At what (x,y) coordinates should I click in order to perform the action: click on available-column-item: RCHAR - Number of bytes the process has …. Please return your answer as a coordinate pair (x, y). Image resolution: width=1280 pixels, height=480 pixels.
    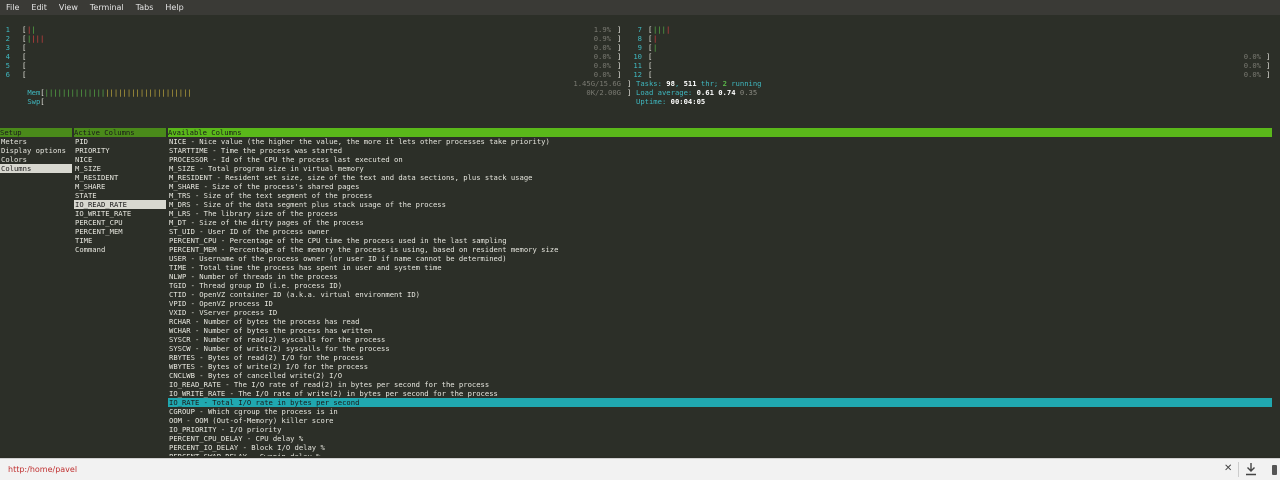
    Looking at the image, I should click on (720, 321).